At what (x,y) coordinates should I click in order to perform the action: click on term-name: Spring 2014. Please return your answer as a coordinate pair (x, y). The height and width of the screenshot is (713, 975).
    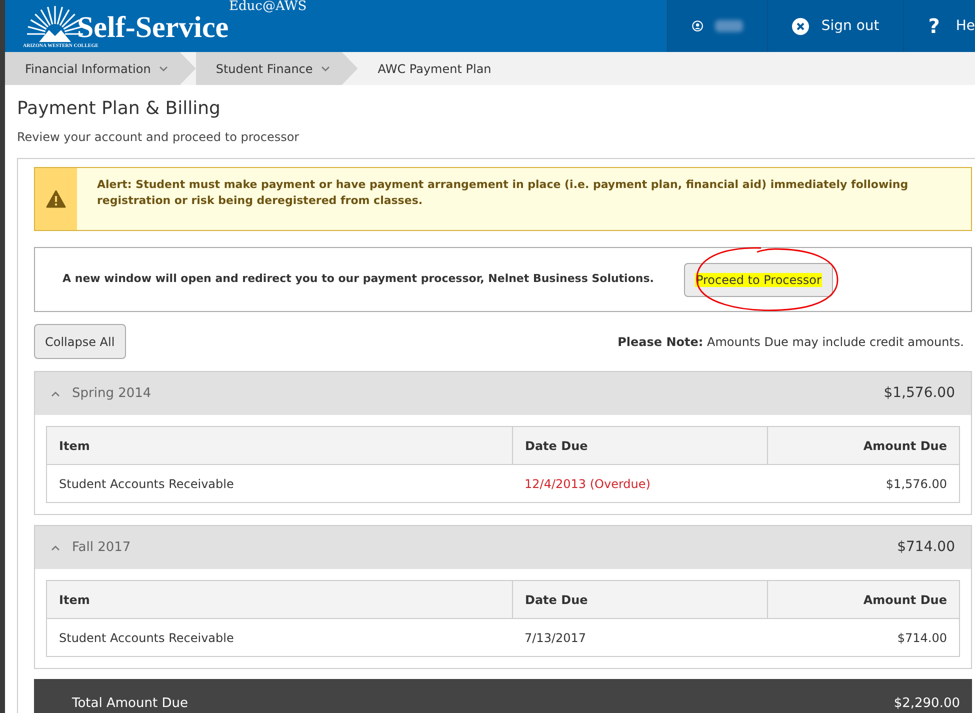
    Looking at the image, I should click on (112, 393).